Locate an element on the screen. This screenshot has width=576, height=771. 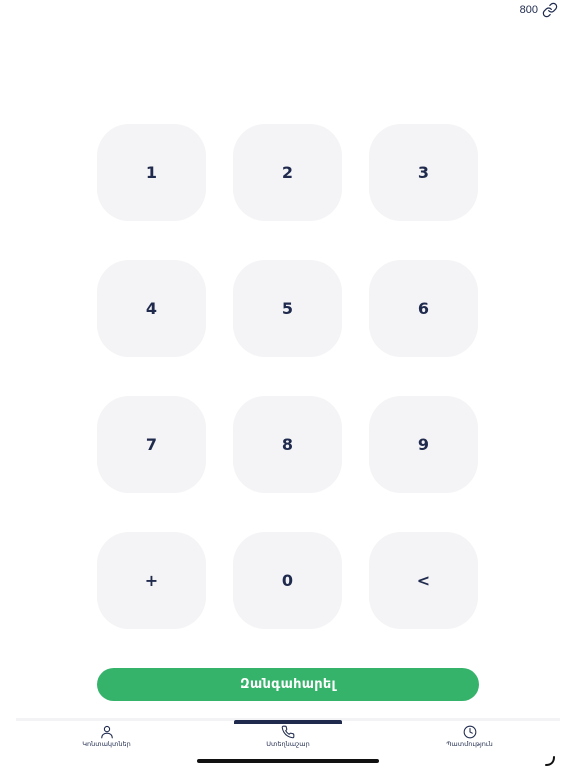
clock-icon is located at coordinates (470, 732).